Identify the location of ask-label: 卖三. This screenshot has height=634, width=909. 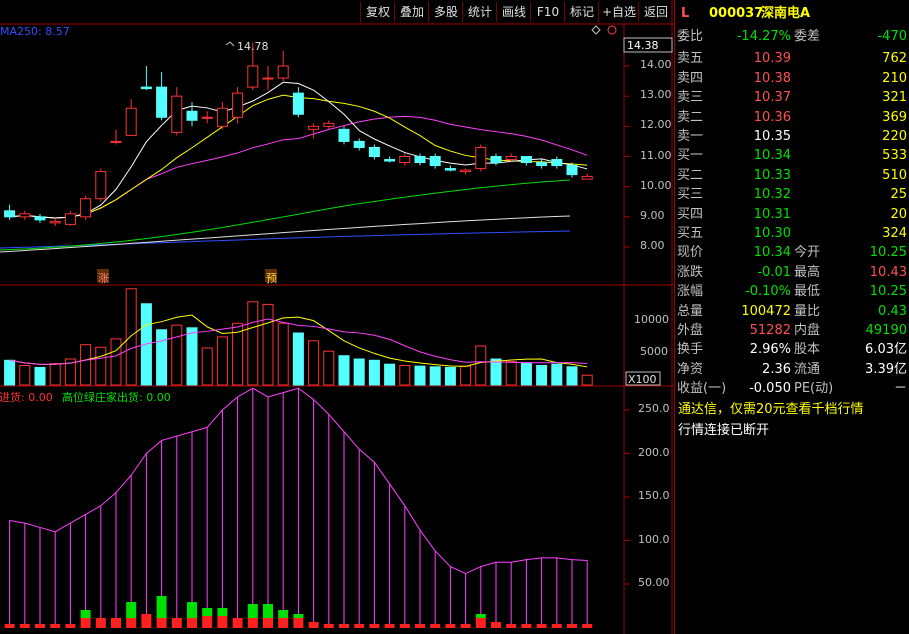
(690, 97).